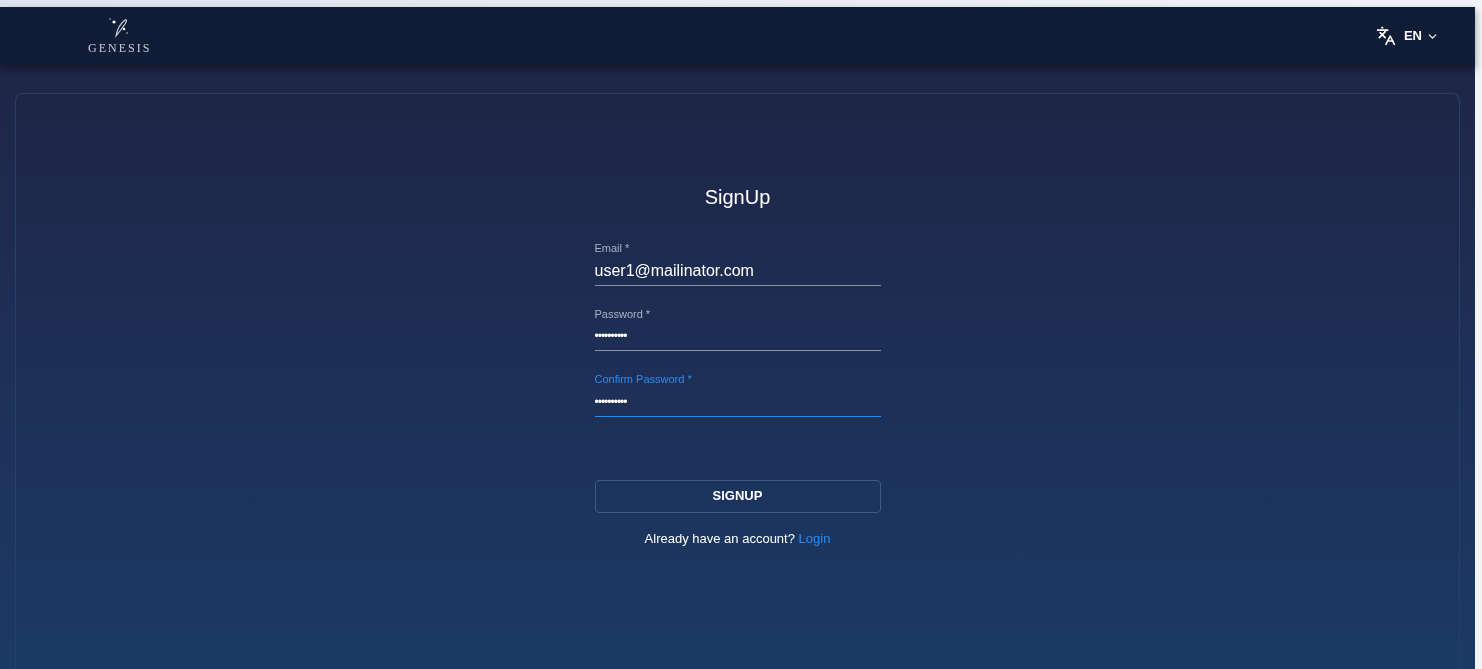 Image resolution: width=1482 pixels, height=669 pixels. I want to click on input-field: Password * ••••••••••, so click(737, 328).